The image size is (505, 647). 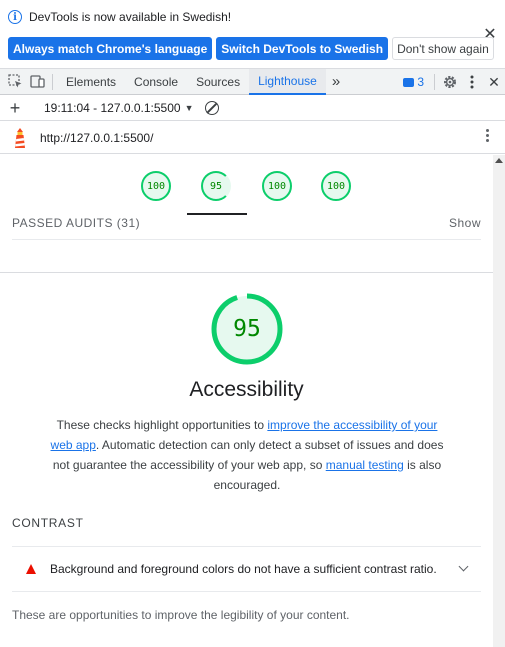 What do you see at coordinates (472, 82) in the screenshot?
I see `customize-menu-icon` at bounding box center [472, 82].